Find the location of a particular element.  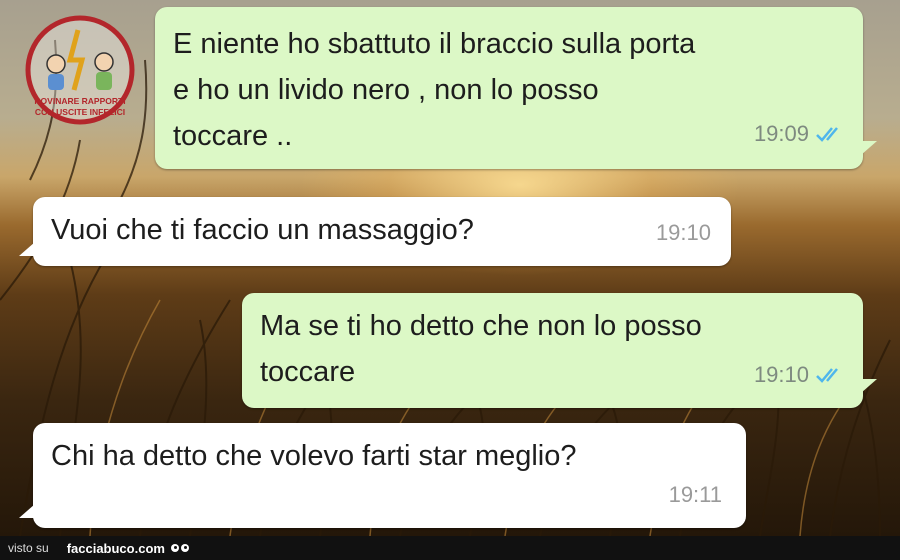

message-time: 19:11 is located at coordinates (695, 494).